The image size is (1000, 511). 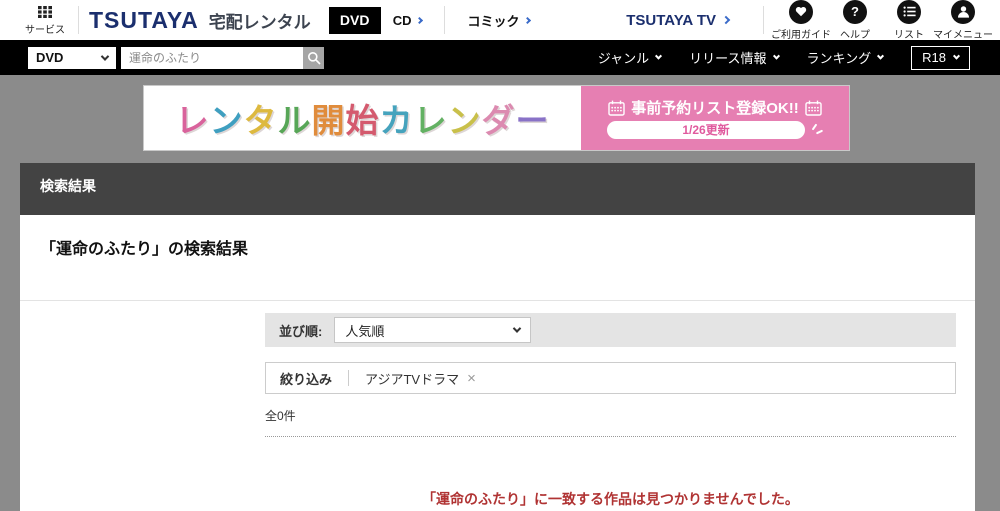 I want to click on list-label: リスト, so click(x=909, y=35).